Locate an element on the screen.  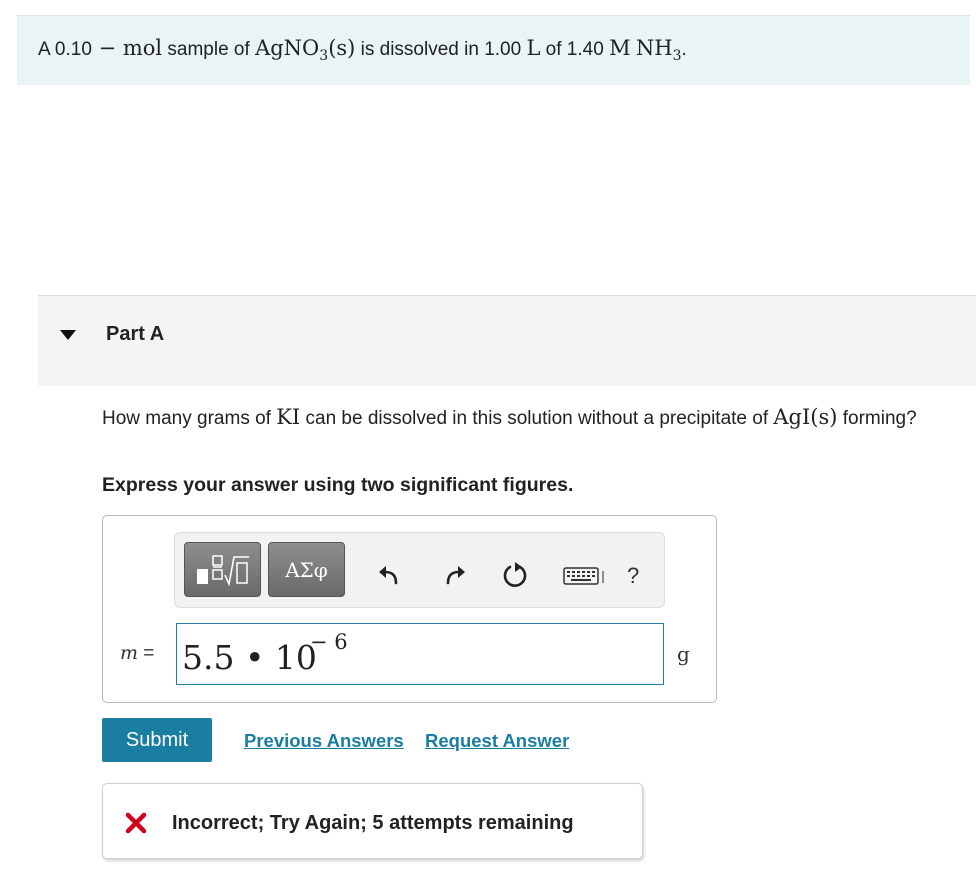
dash-text: − is located at coordinates (107, 48).